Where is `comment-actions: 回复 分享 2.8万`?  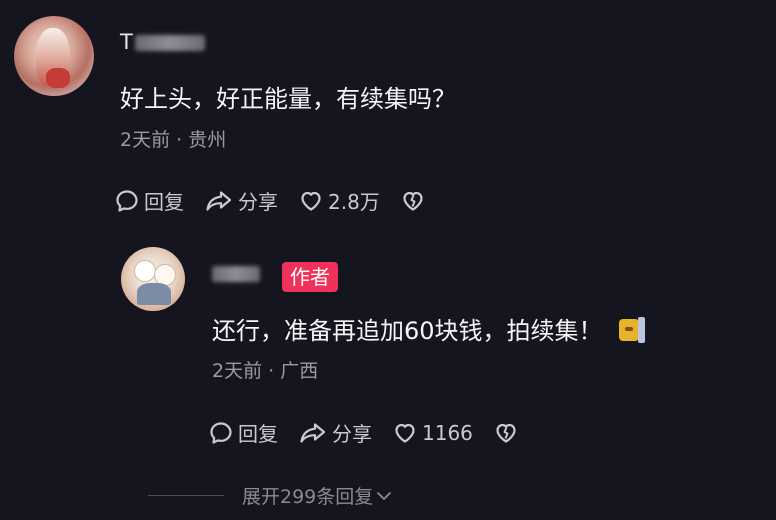
comment-actions: 回复 分享 2.8万 is located at coordinates (282, 200).